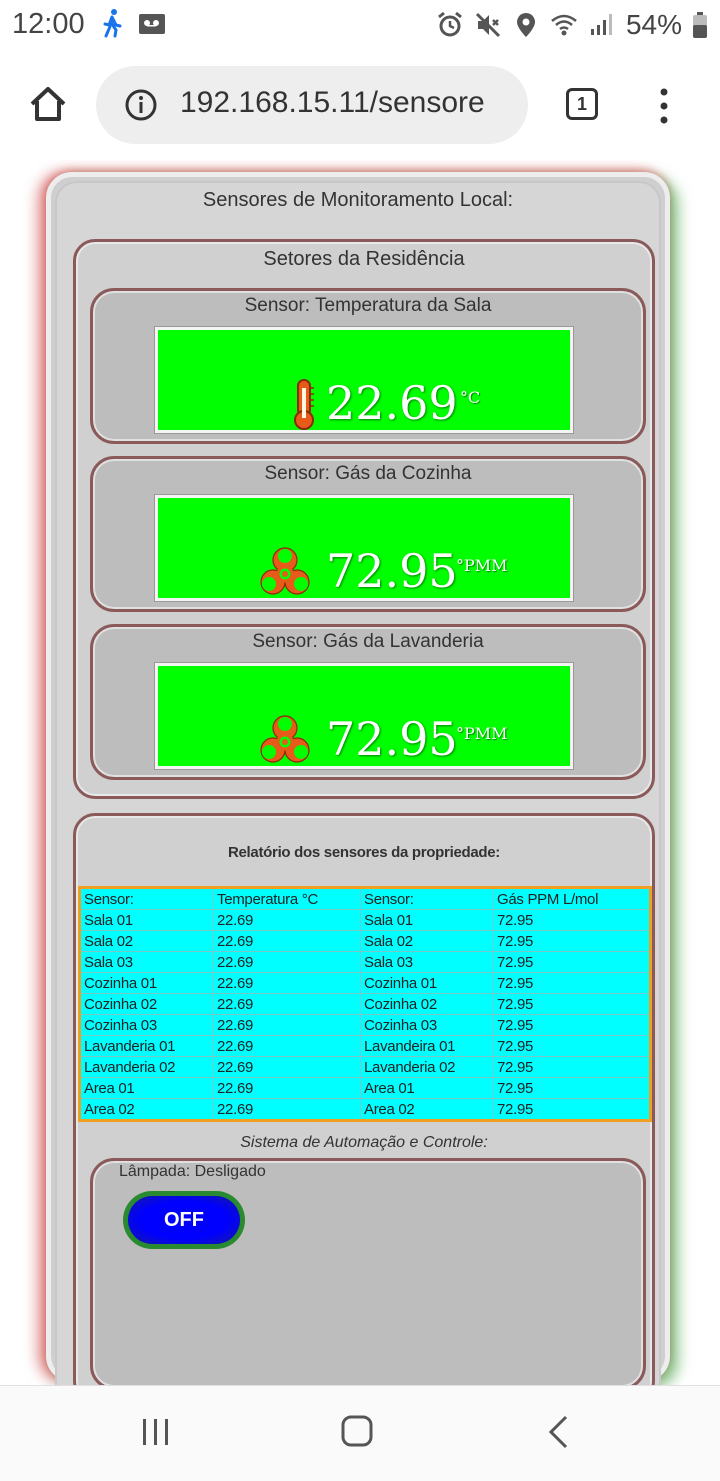 The width and height of the screenshot is (720, 1481). I want to click on back-icon, so click(558, 1432).